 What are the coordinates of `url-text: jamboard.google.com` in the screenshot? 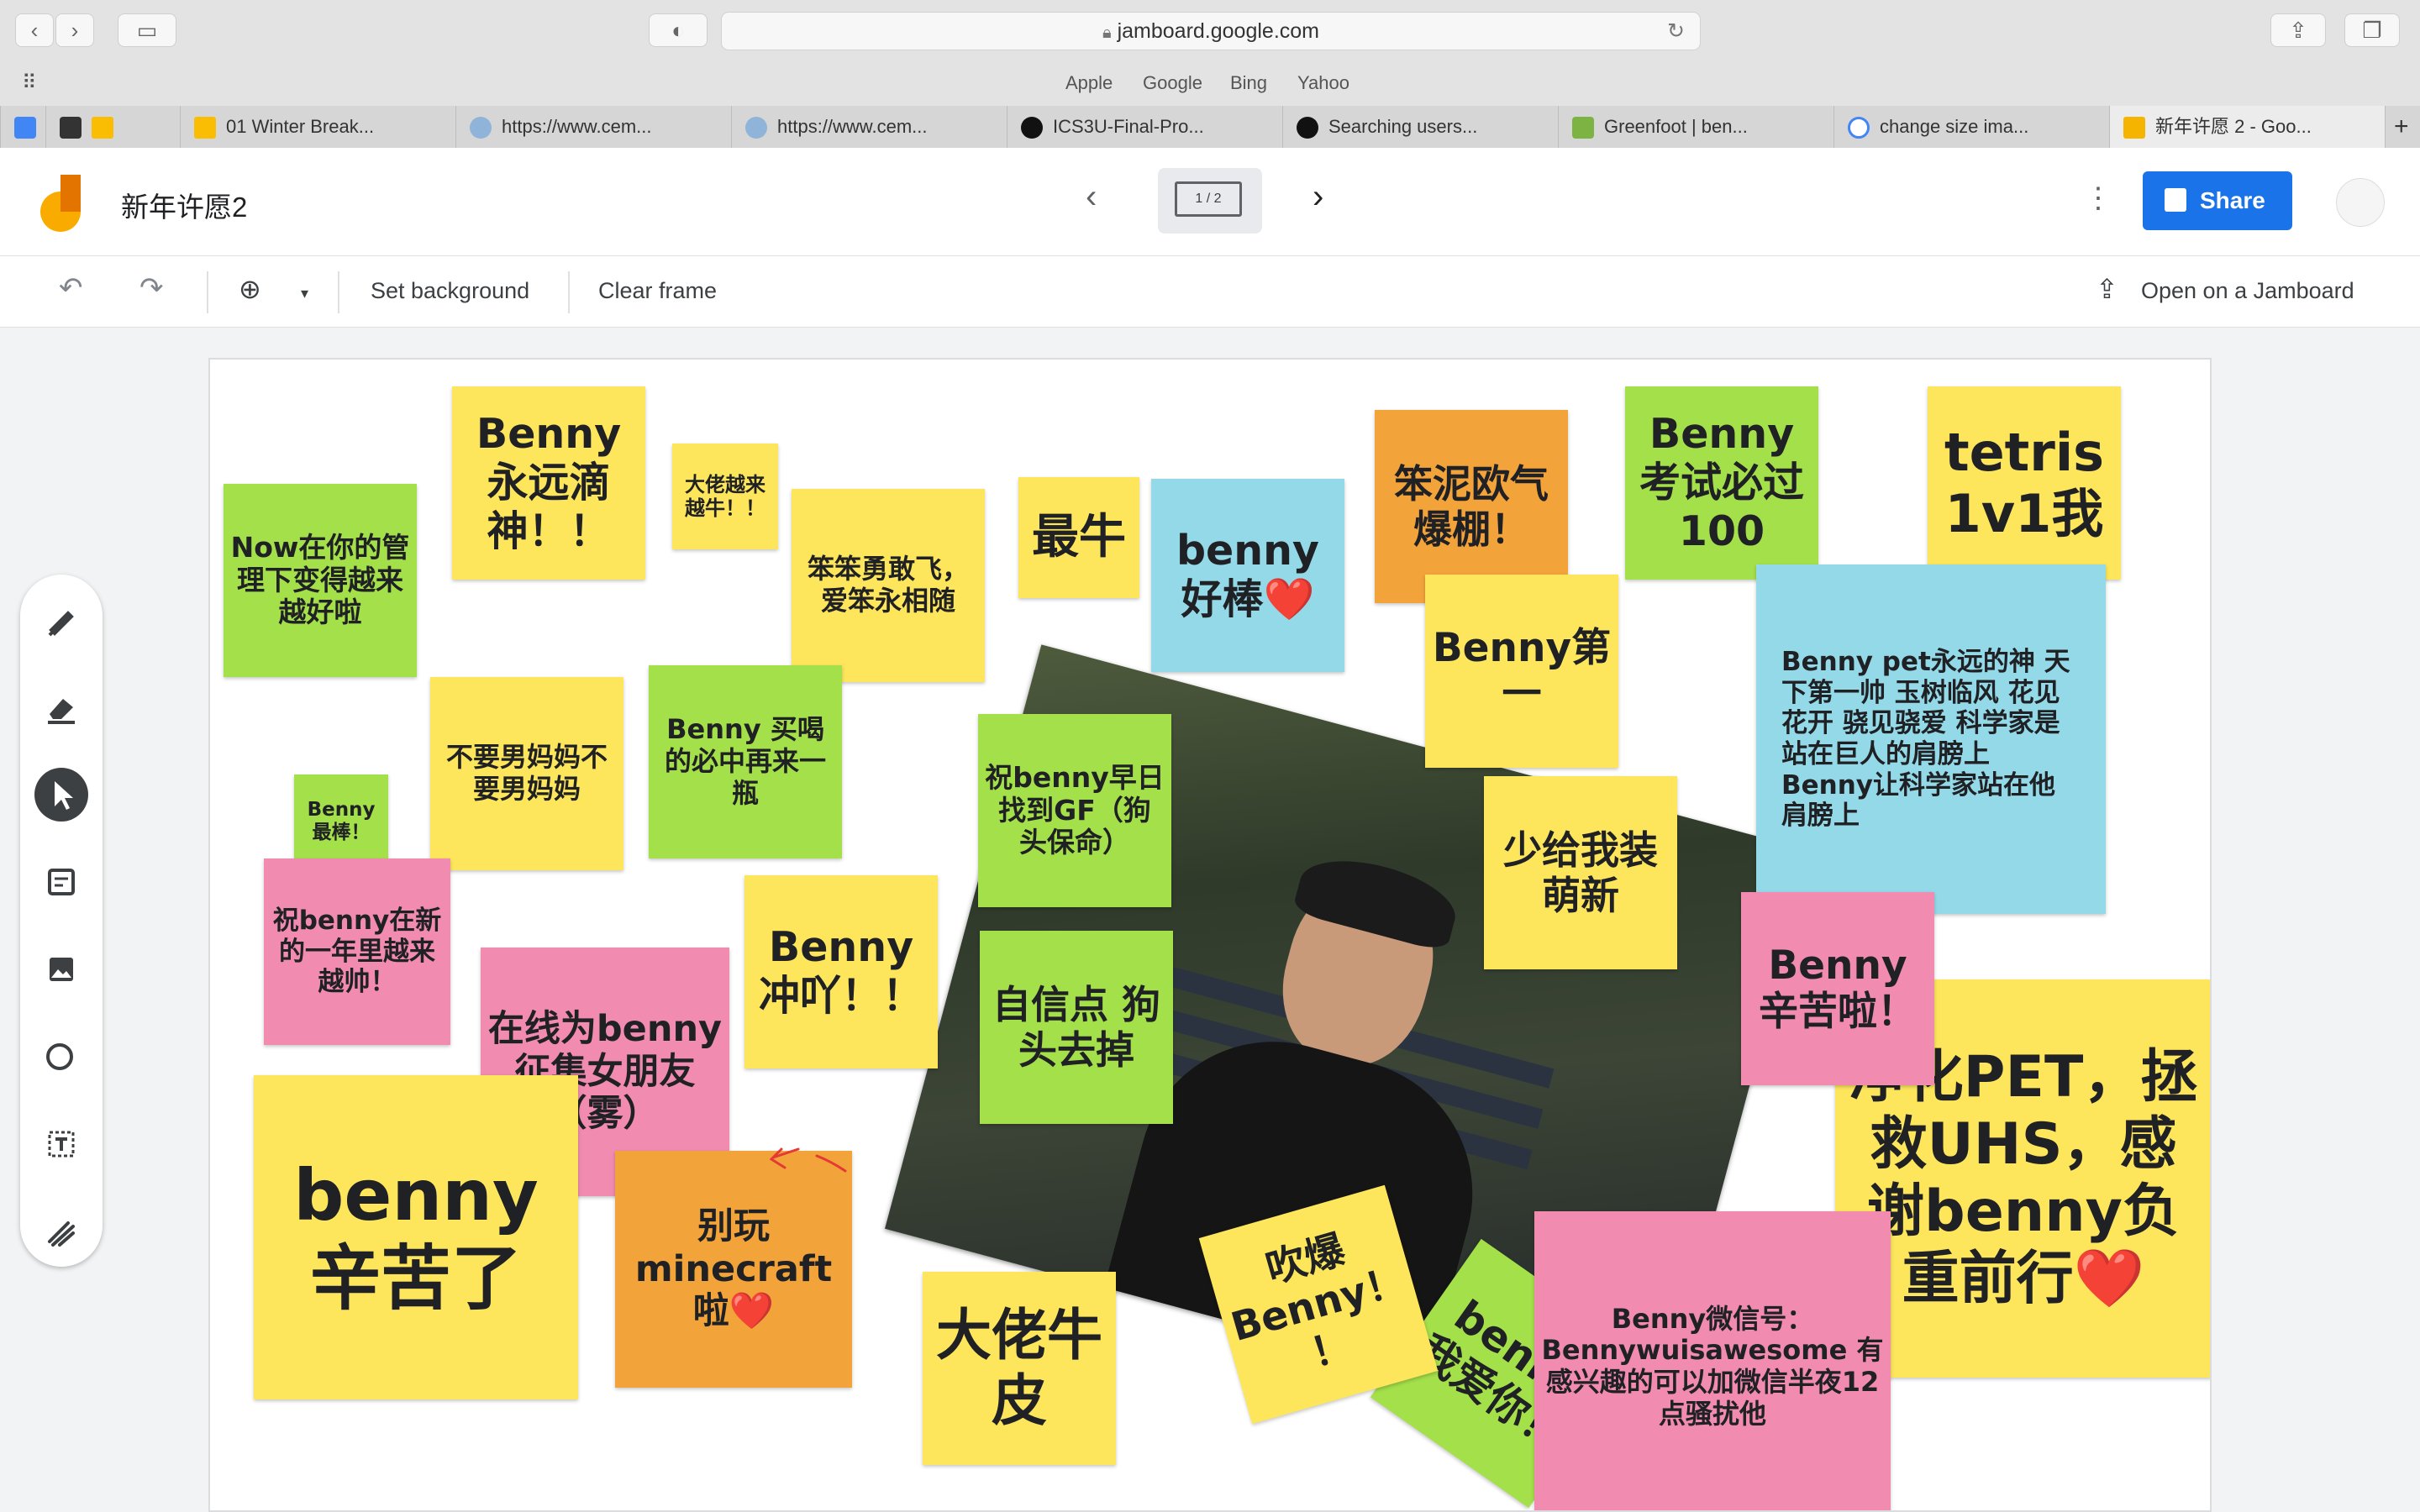 It's located at (1218, 31).